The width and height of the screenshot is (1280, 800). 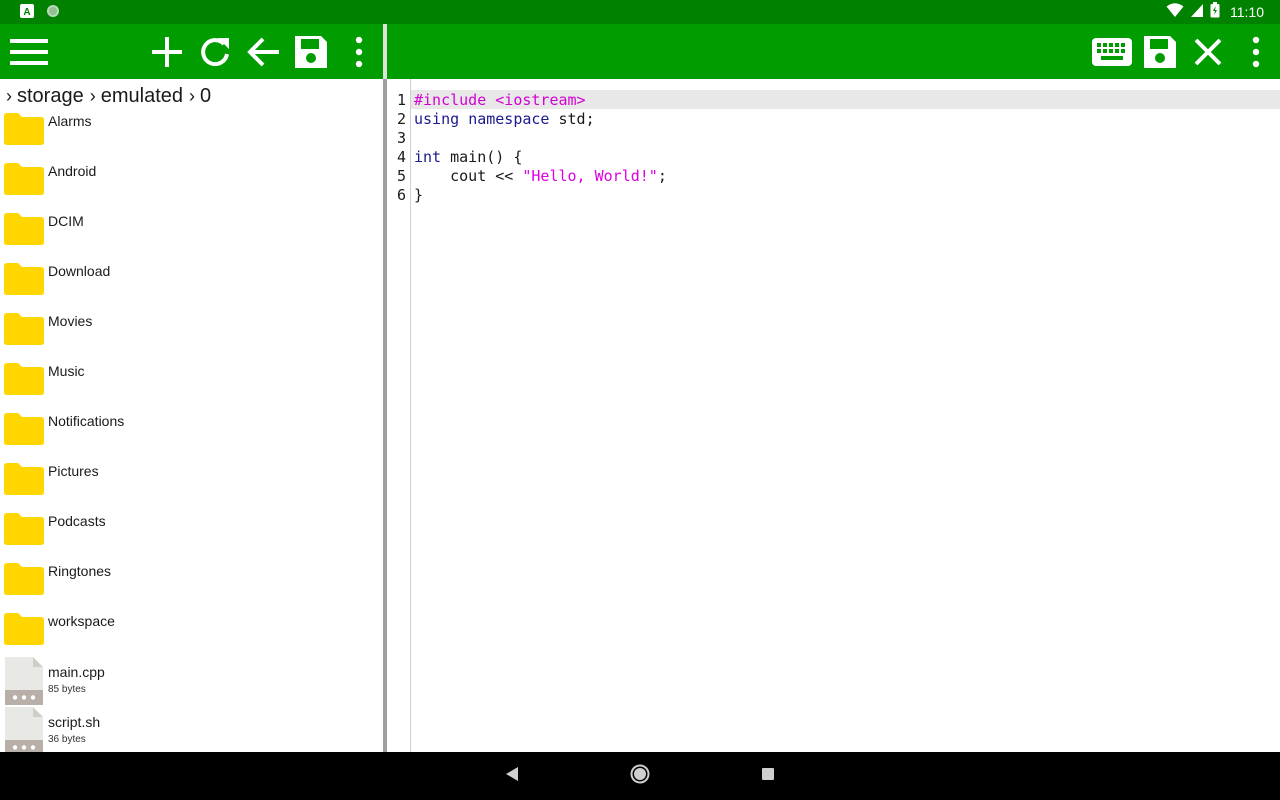 I want to click on code-token-pre: #include <iostream>, so click(x=500, y=100).